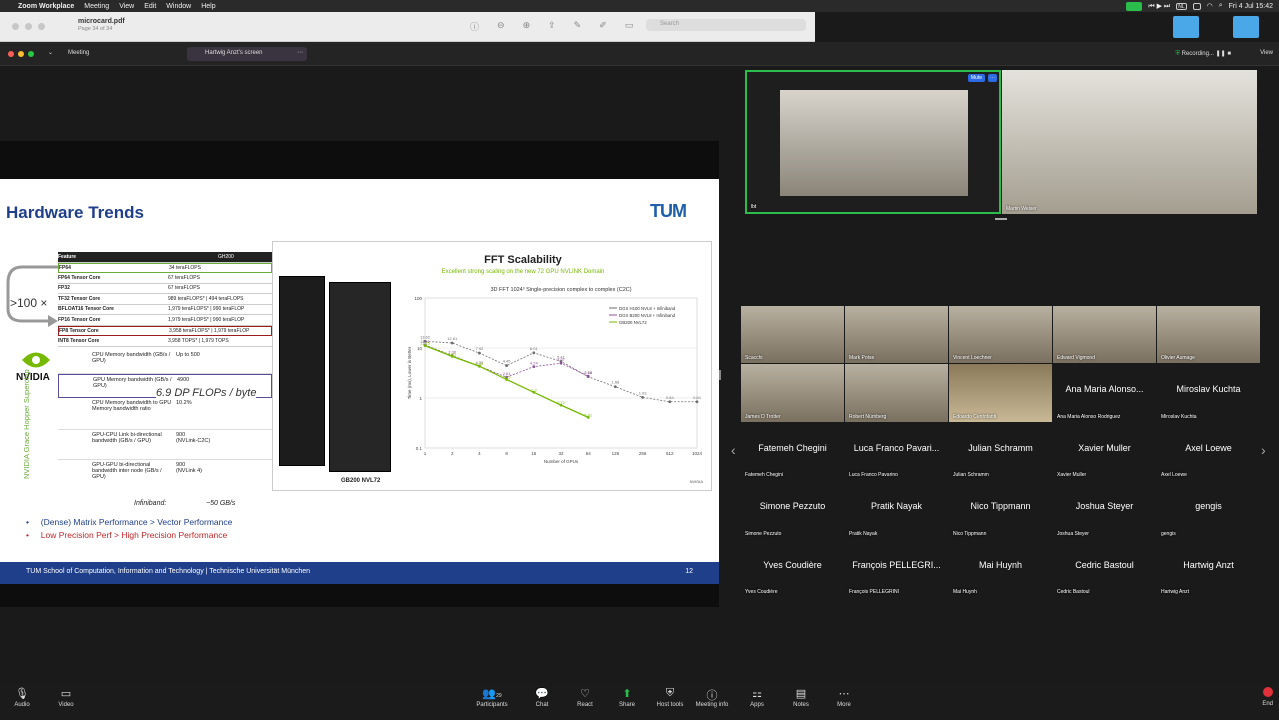 The image size is (1279, 720). I want to click on recording-indicator: ⛨ Recording... ❚❚ ■, so click(1203, 54).